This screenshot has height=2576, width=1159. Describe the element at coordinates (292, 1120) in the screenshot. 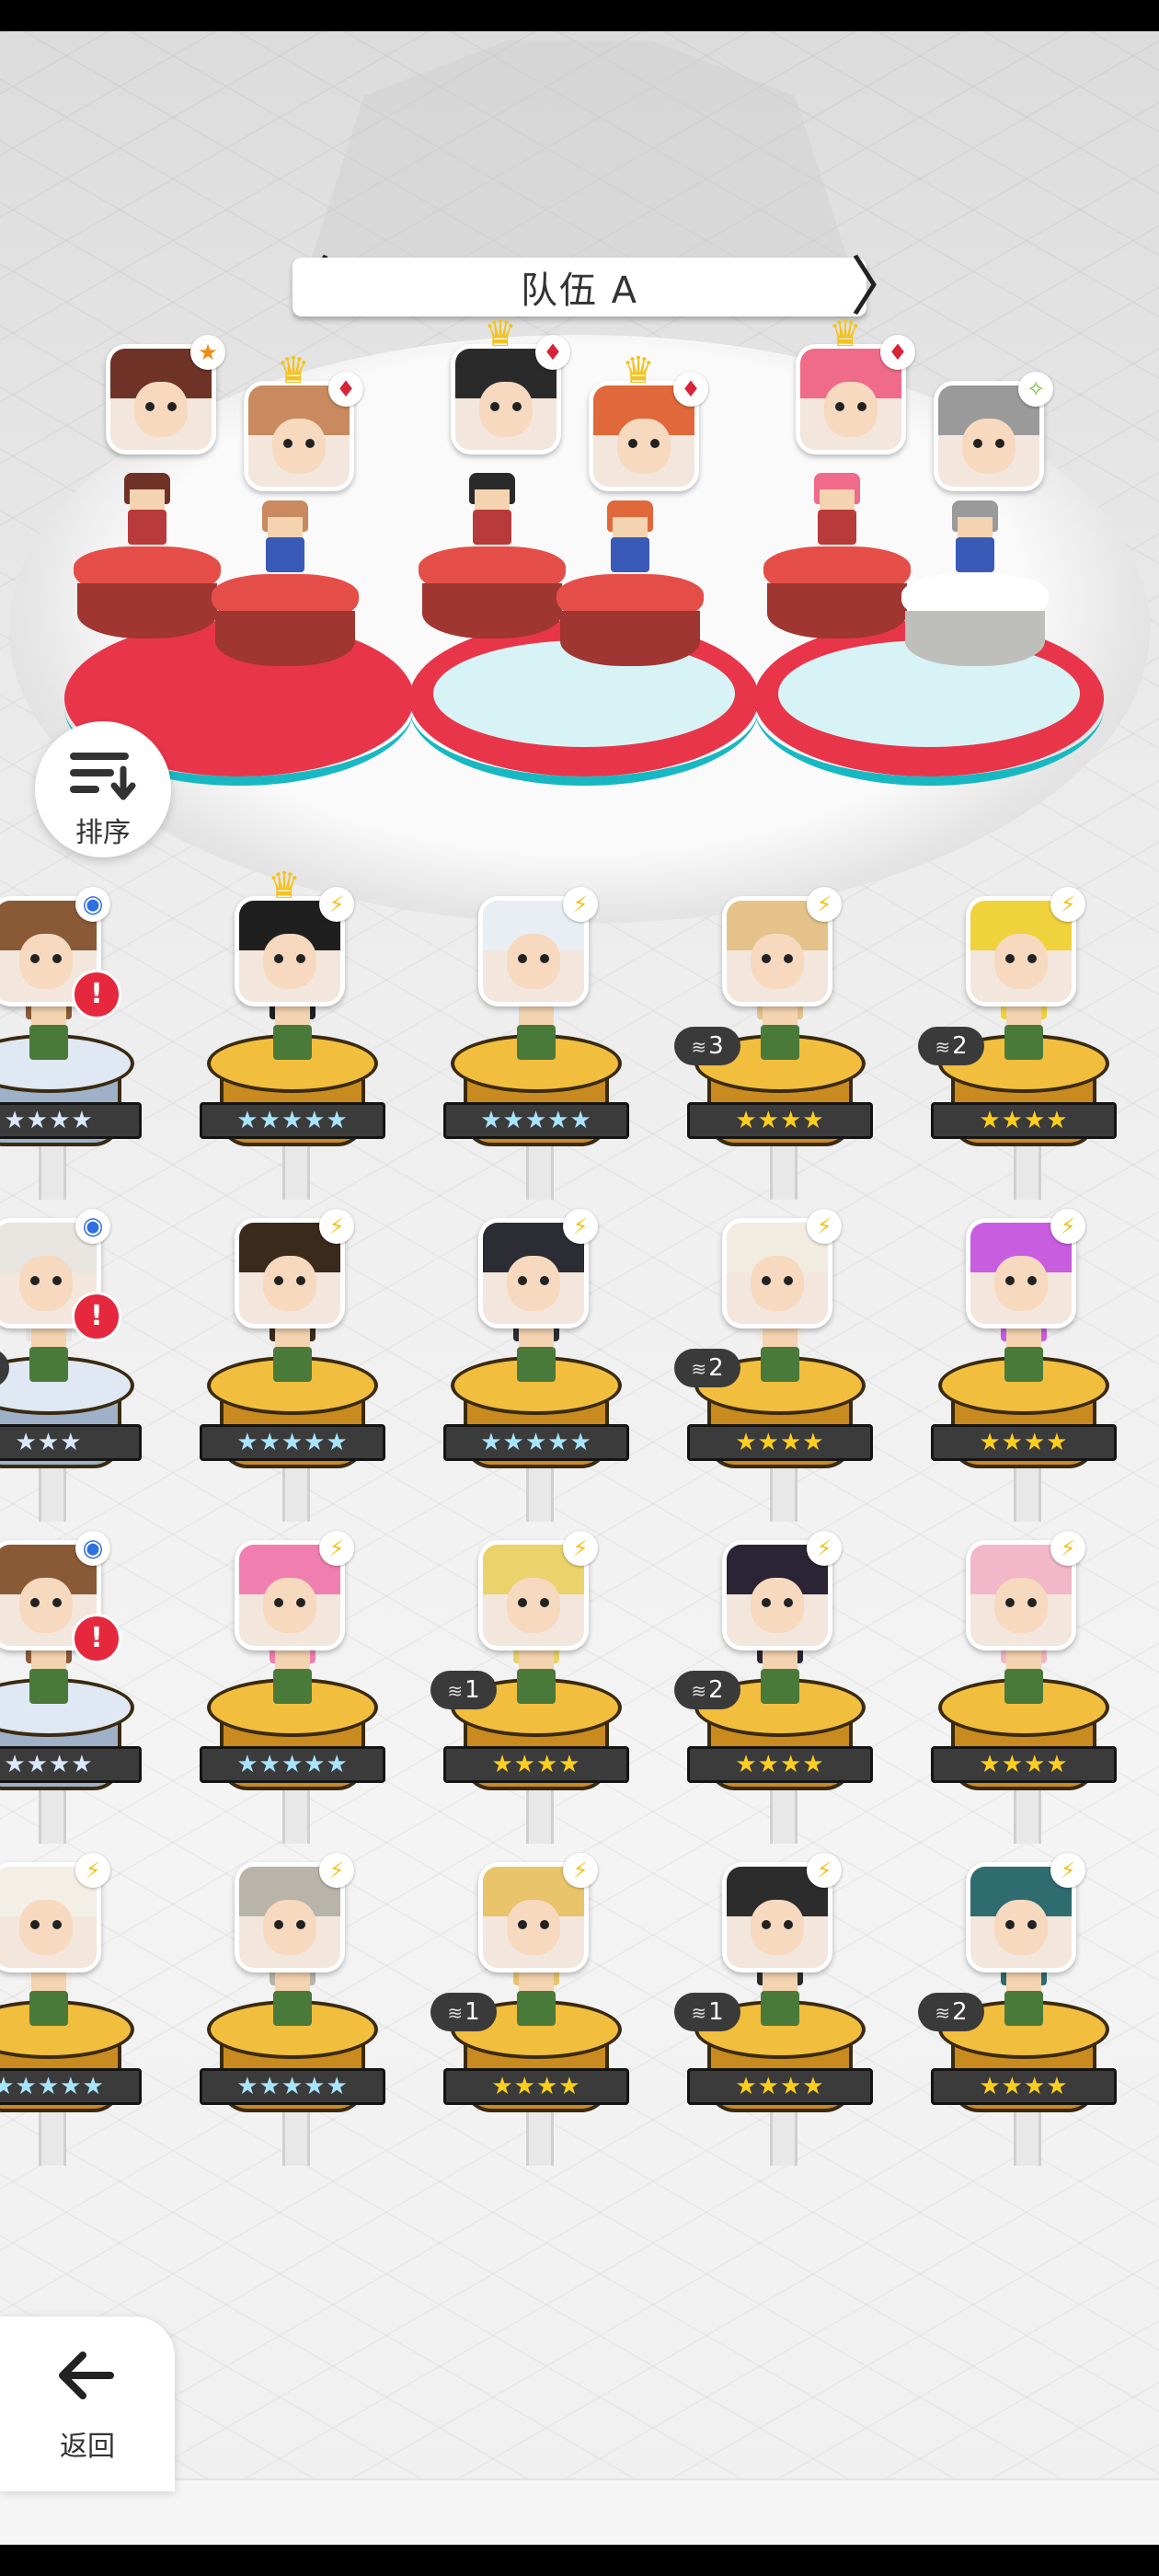

I see `star-rating: ★★★★★` at that location.